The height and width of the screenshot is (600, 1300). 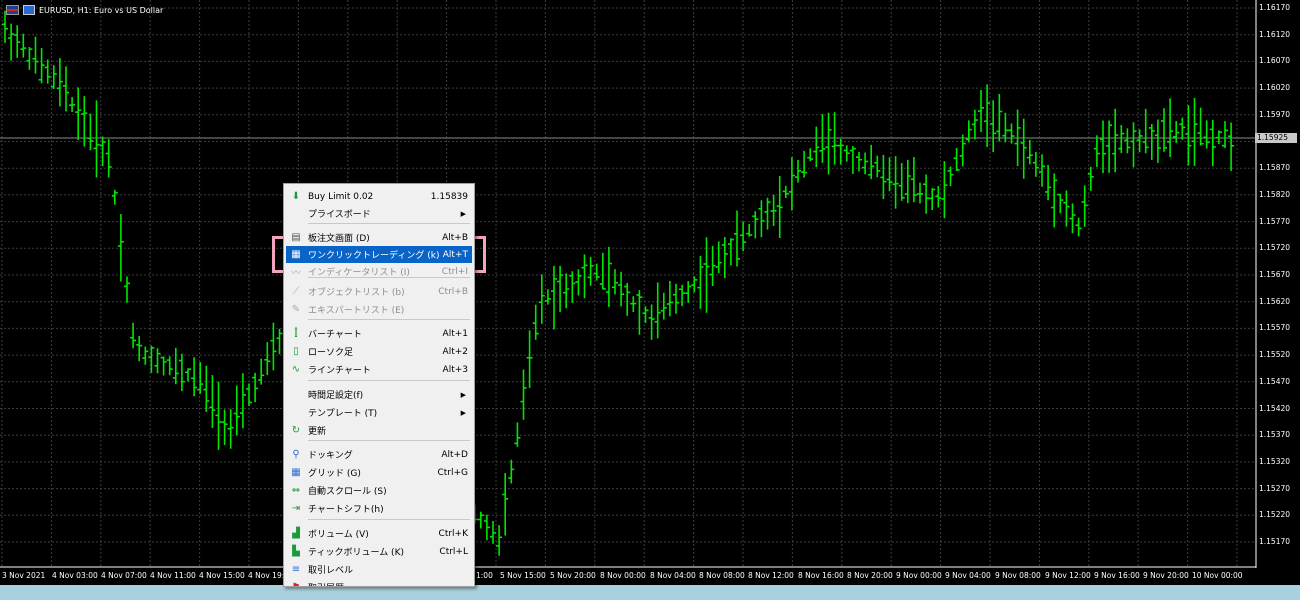 I want to click on menu-separator, so click(x=389, y=223).